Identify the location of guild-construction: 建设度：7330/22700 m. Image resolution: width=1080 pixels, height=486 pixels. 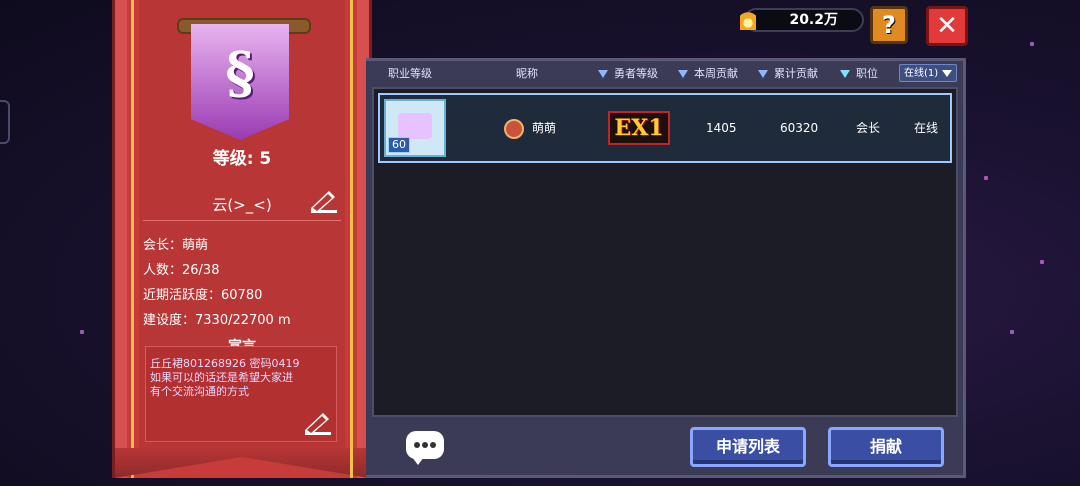
(217, 320).